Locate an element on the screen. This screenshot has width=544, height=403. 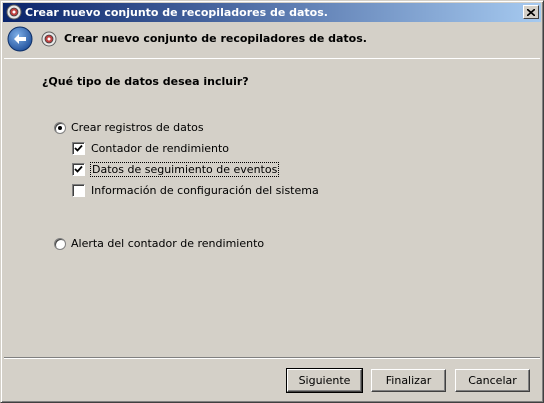
next-button: Siguiente is located at coordinates (324, 380).